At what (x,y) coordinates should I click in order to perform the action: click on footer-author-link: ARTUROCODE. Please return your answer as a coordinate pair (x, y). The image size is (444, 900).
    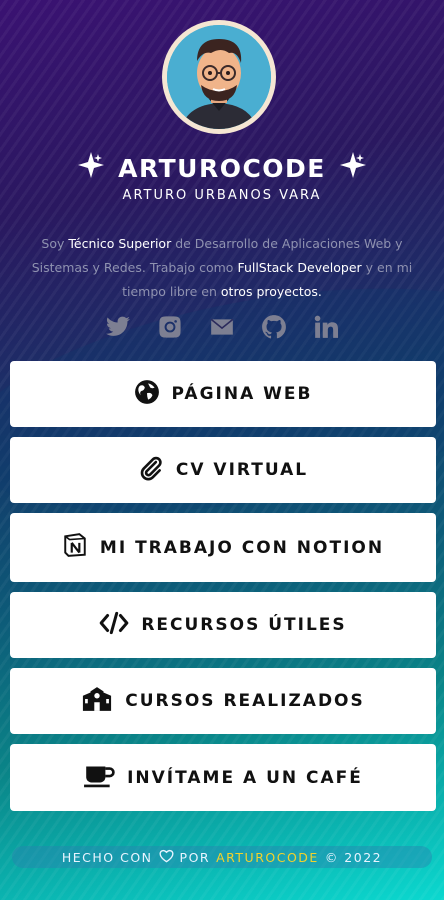
    Looking at the image, I should click on (267, 857).